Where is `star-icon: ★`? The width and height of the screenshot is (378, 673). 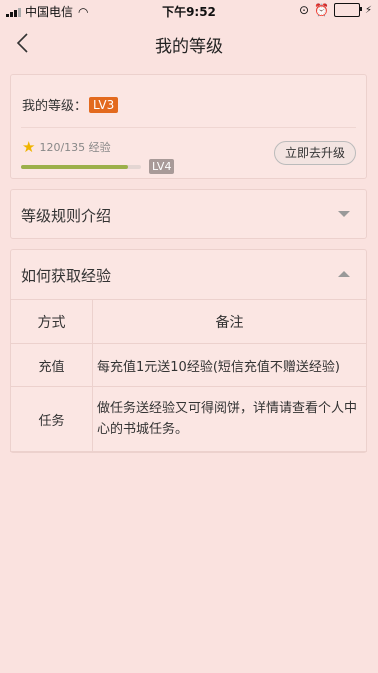 star-icon: ★ is located at coordinates (29, 147).